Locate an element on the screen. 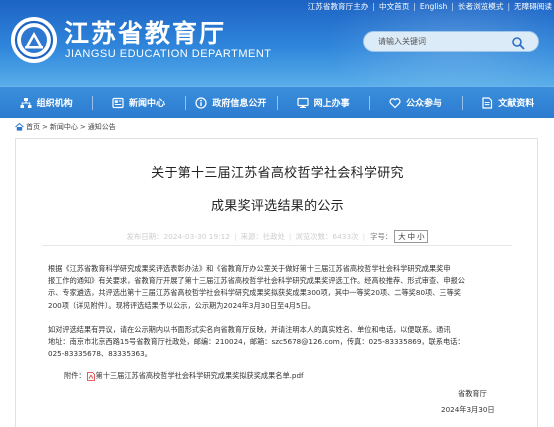 The image size is (554, 427). nav-item-label: 新闻中心 is located at coordinates (146, 104).